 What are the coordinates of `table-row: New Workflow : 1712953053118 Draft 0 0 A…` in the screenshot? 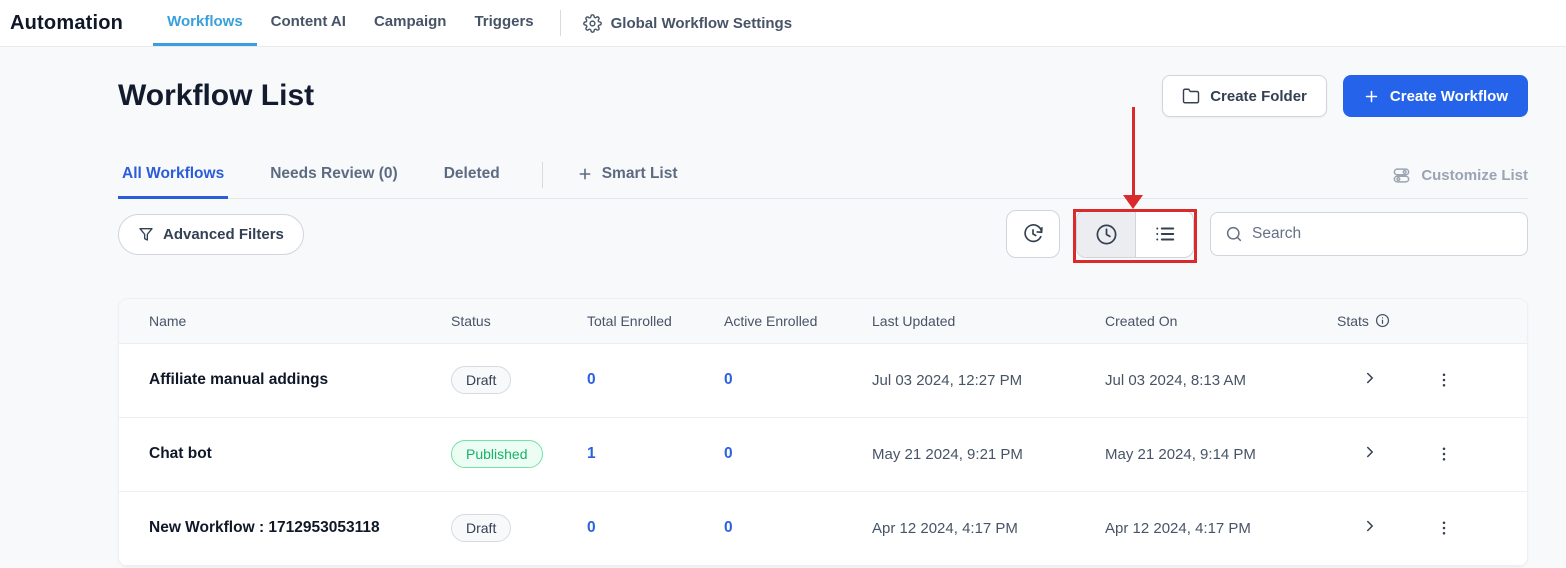 It's located at (823, 528).